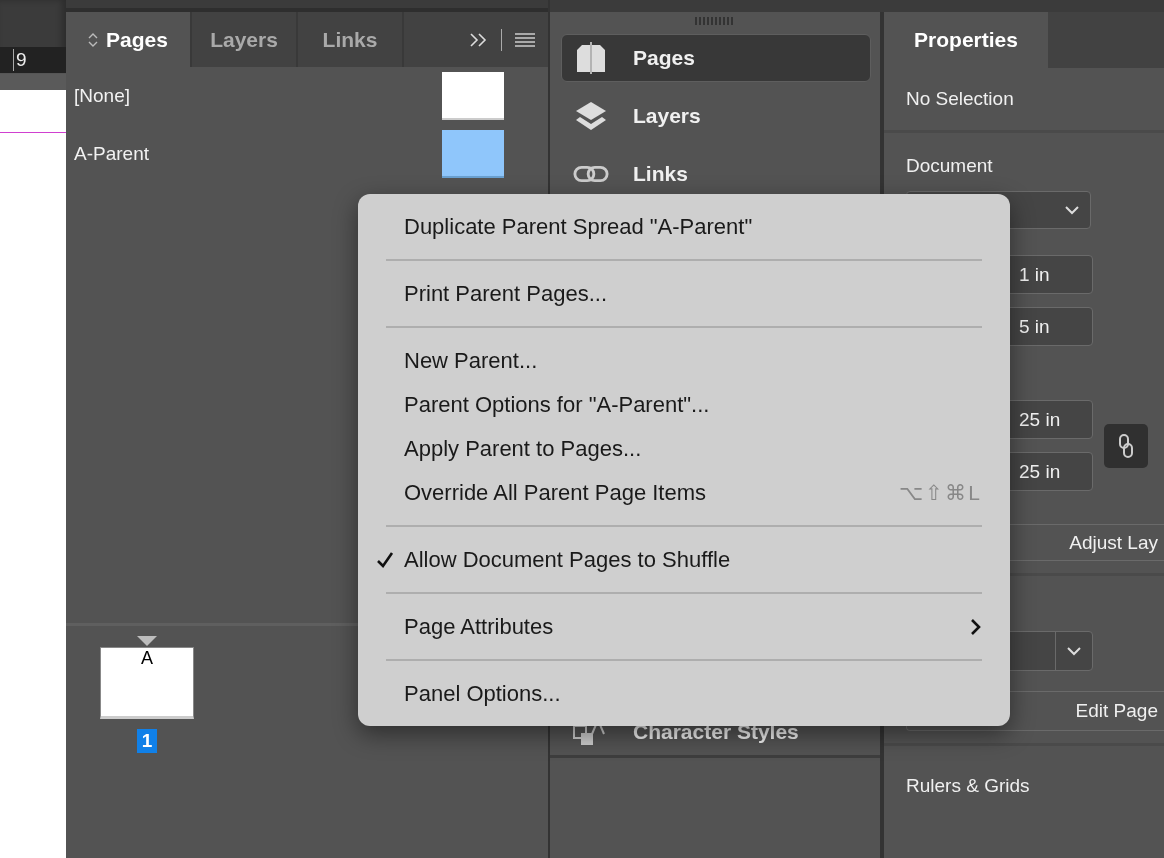 This screenshot has height=858, width=1164. I want to click on dock-item: Pages, so click(716, 58).